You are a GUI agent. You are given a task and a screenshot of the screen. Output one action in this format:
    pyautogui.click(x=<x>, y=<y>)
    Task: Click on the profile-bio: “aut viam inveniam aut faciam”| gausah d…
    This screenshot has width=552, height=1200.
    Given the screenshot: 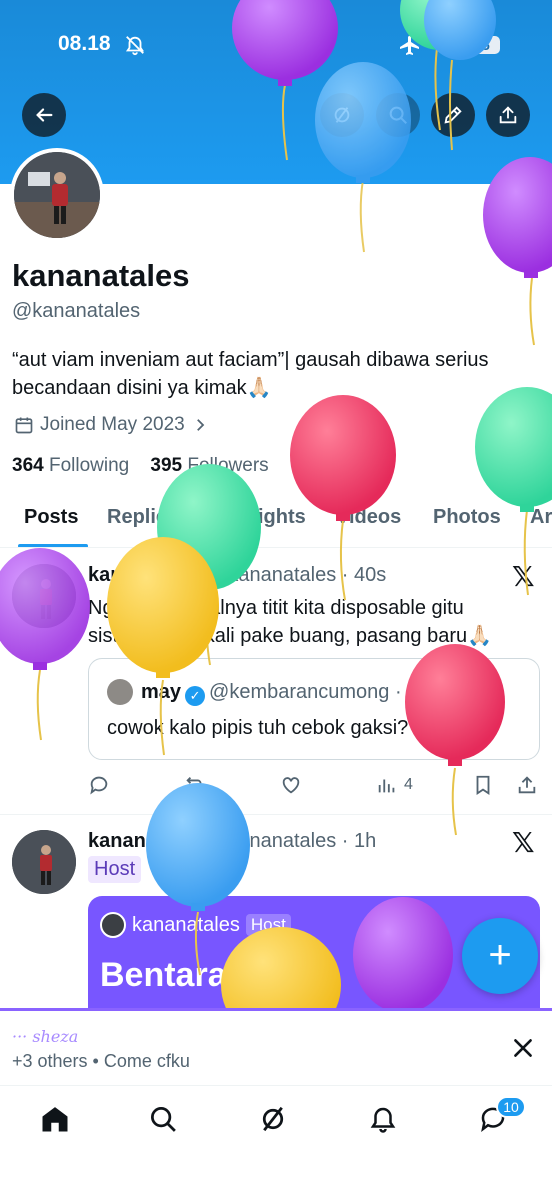 What is the action you would take?
    pyautogui.click(x=250, y=374)
    